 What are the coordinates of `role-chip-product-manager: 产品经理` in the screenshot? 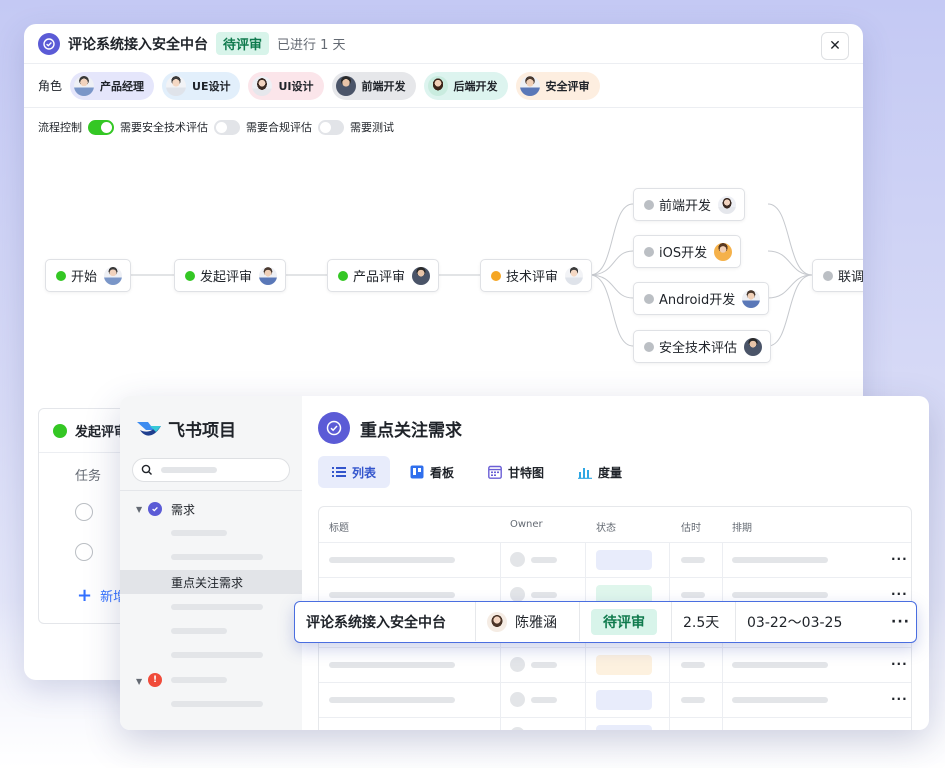 It's located at (112, 85).